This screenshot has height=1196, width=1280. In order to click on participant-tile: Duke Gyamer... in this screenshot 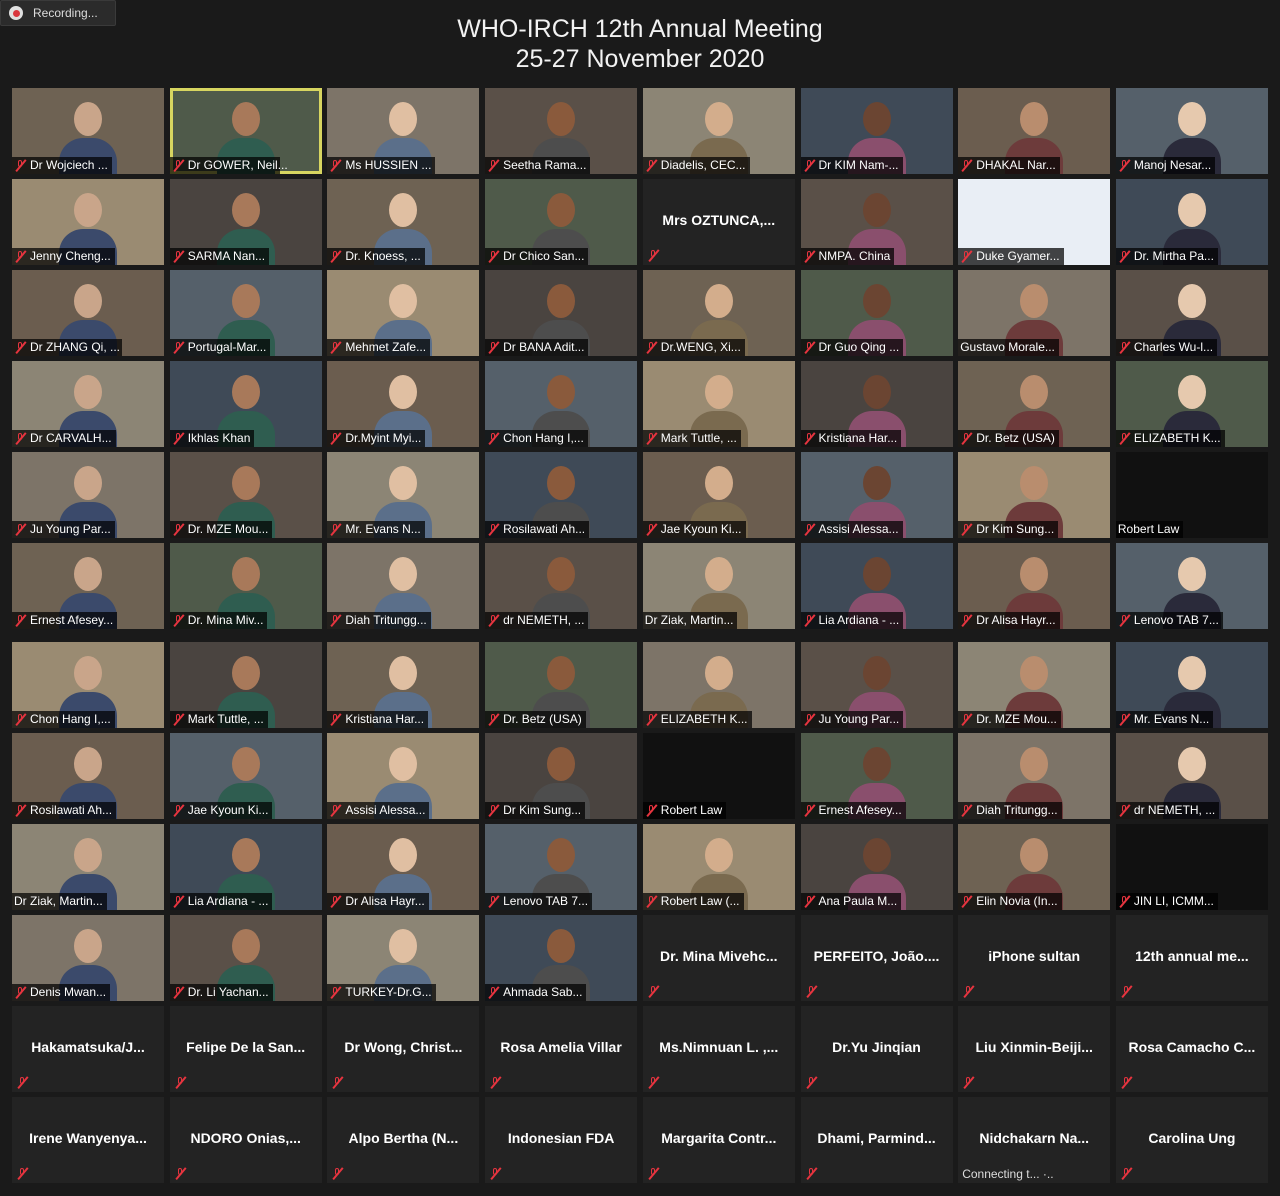, I will do `click(1034, 222)`.